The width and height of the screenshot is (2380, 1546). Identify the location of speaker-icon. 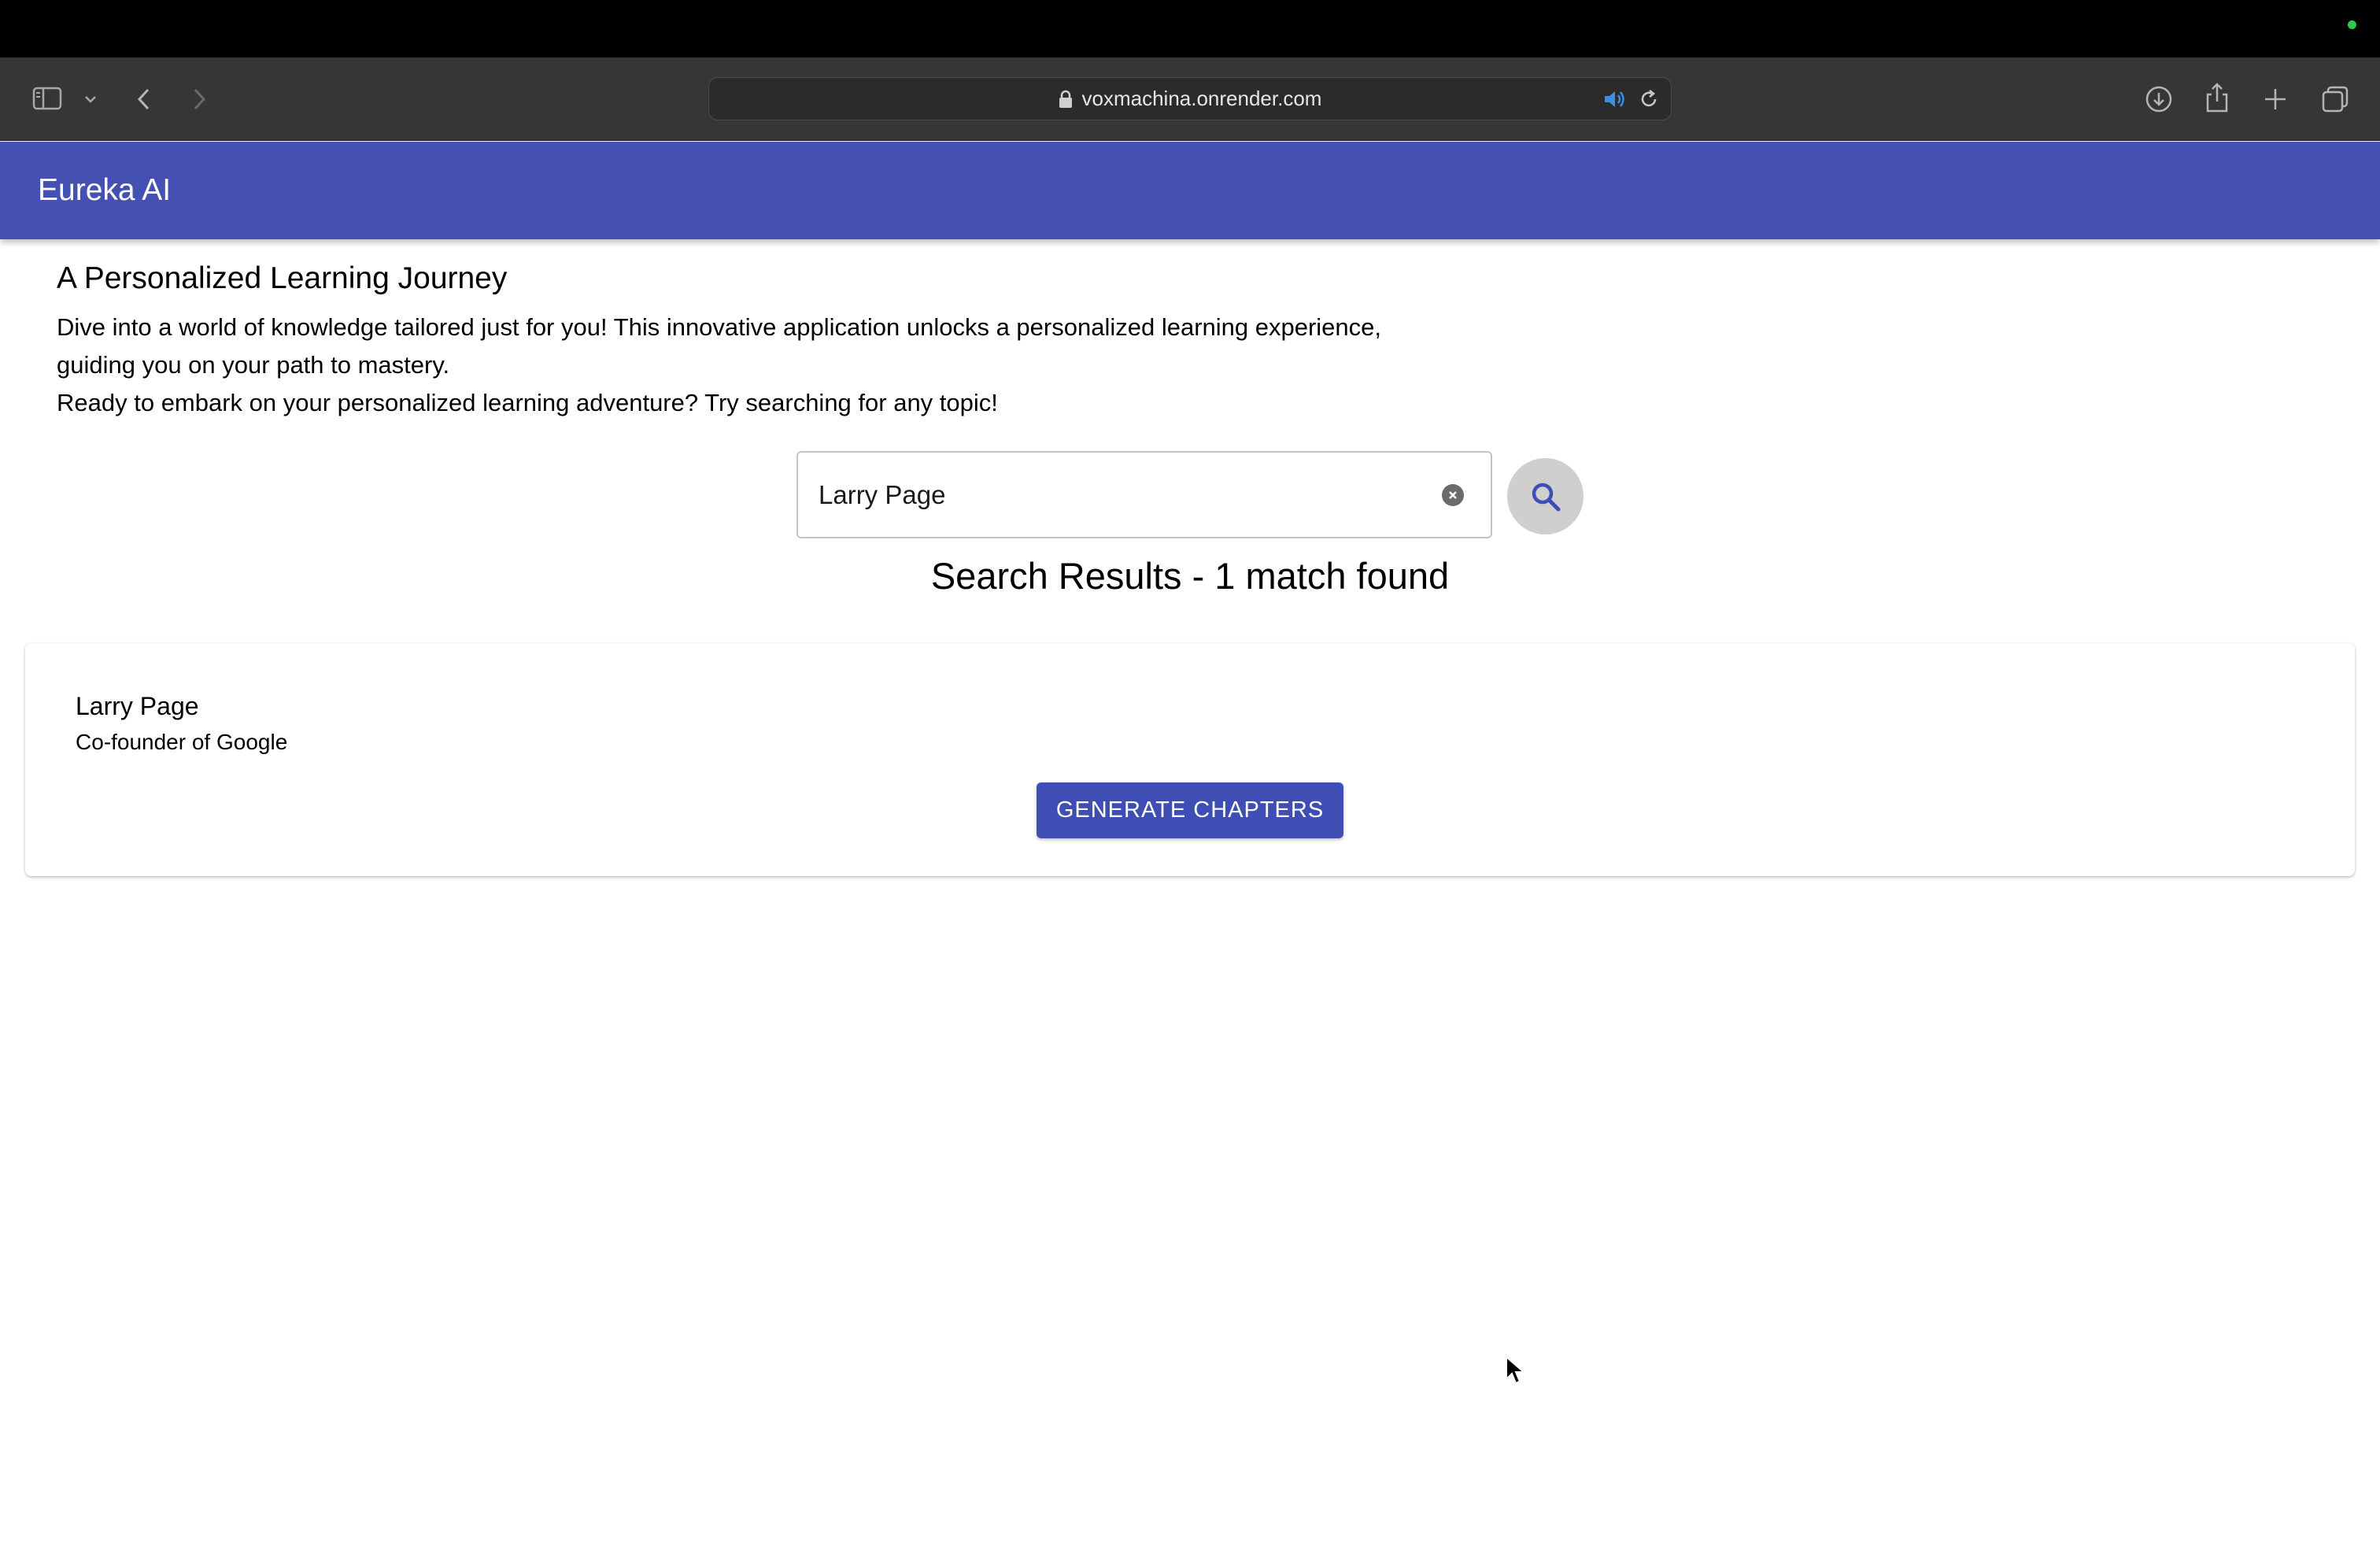
(1615, 99).